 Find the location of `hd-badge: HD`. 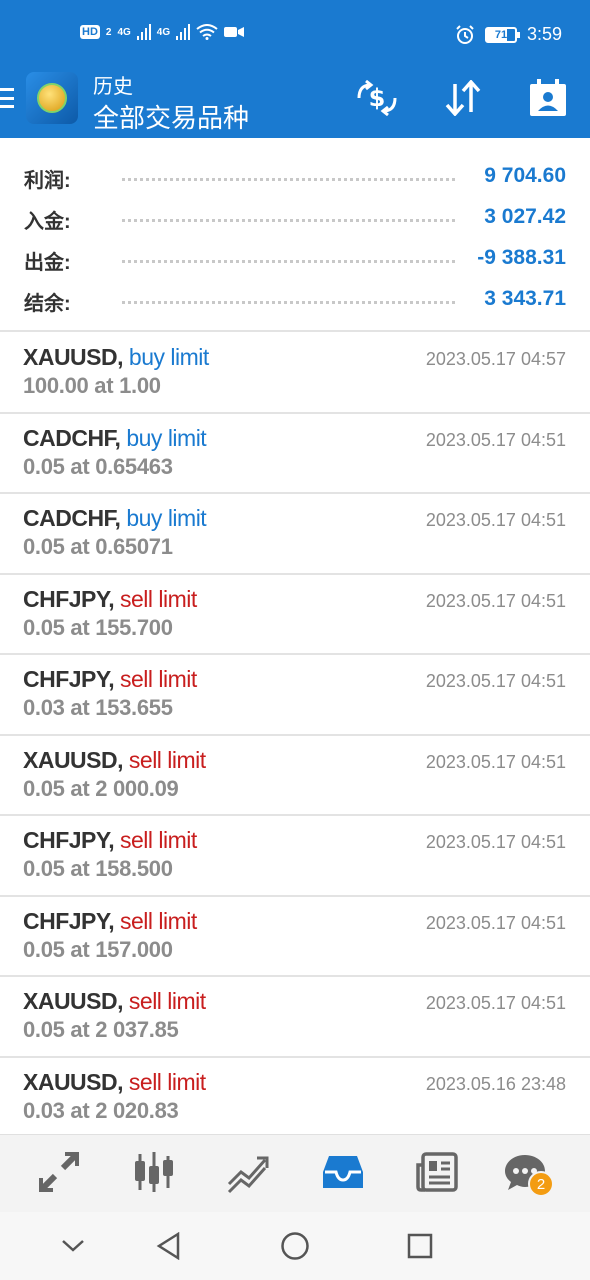

hd-badge: HD is located at coordinates (90, 32).